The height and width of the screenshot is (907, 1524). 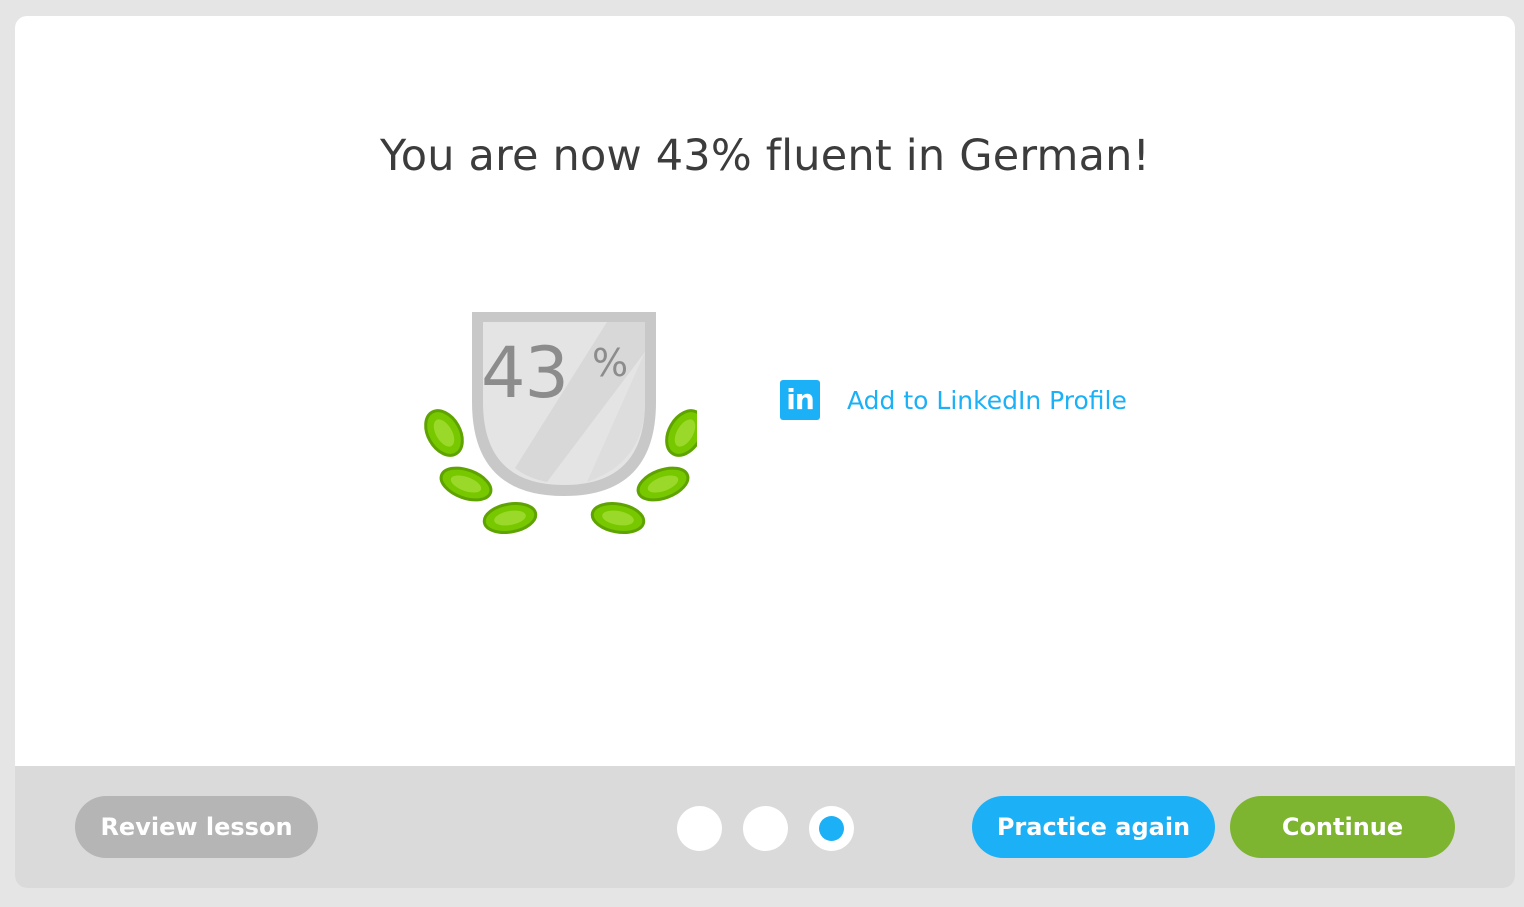 I want to click on linkedin-icon: in, so click(x=800, y=400).